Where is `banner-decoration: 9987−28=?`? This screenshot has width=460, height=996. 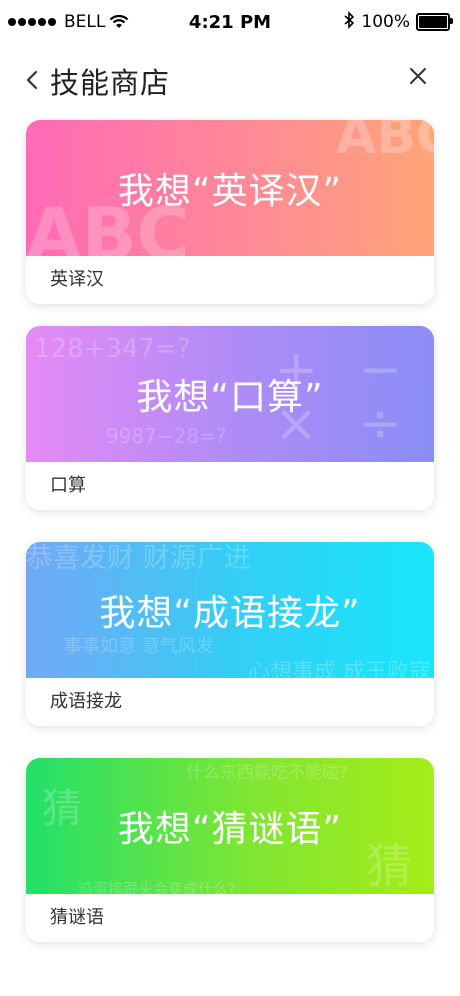 banner-decoration: 9987−28=? is located at coordinates (166, 436).